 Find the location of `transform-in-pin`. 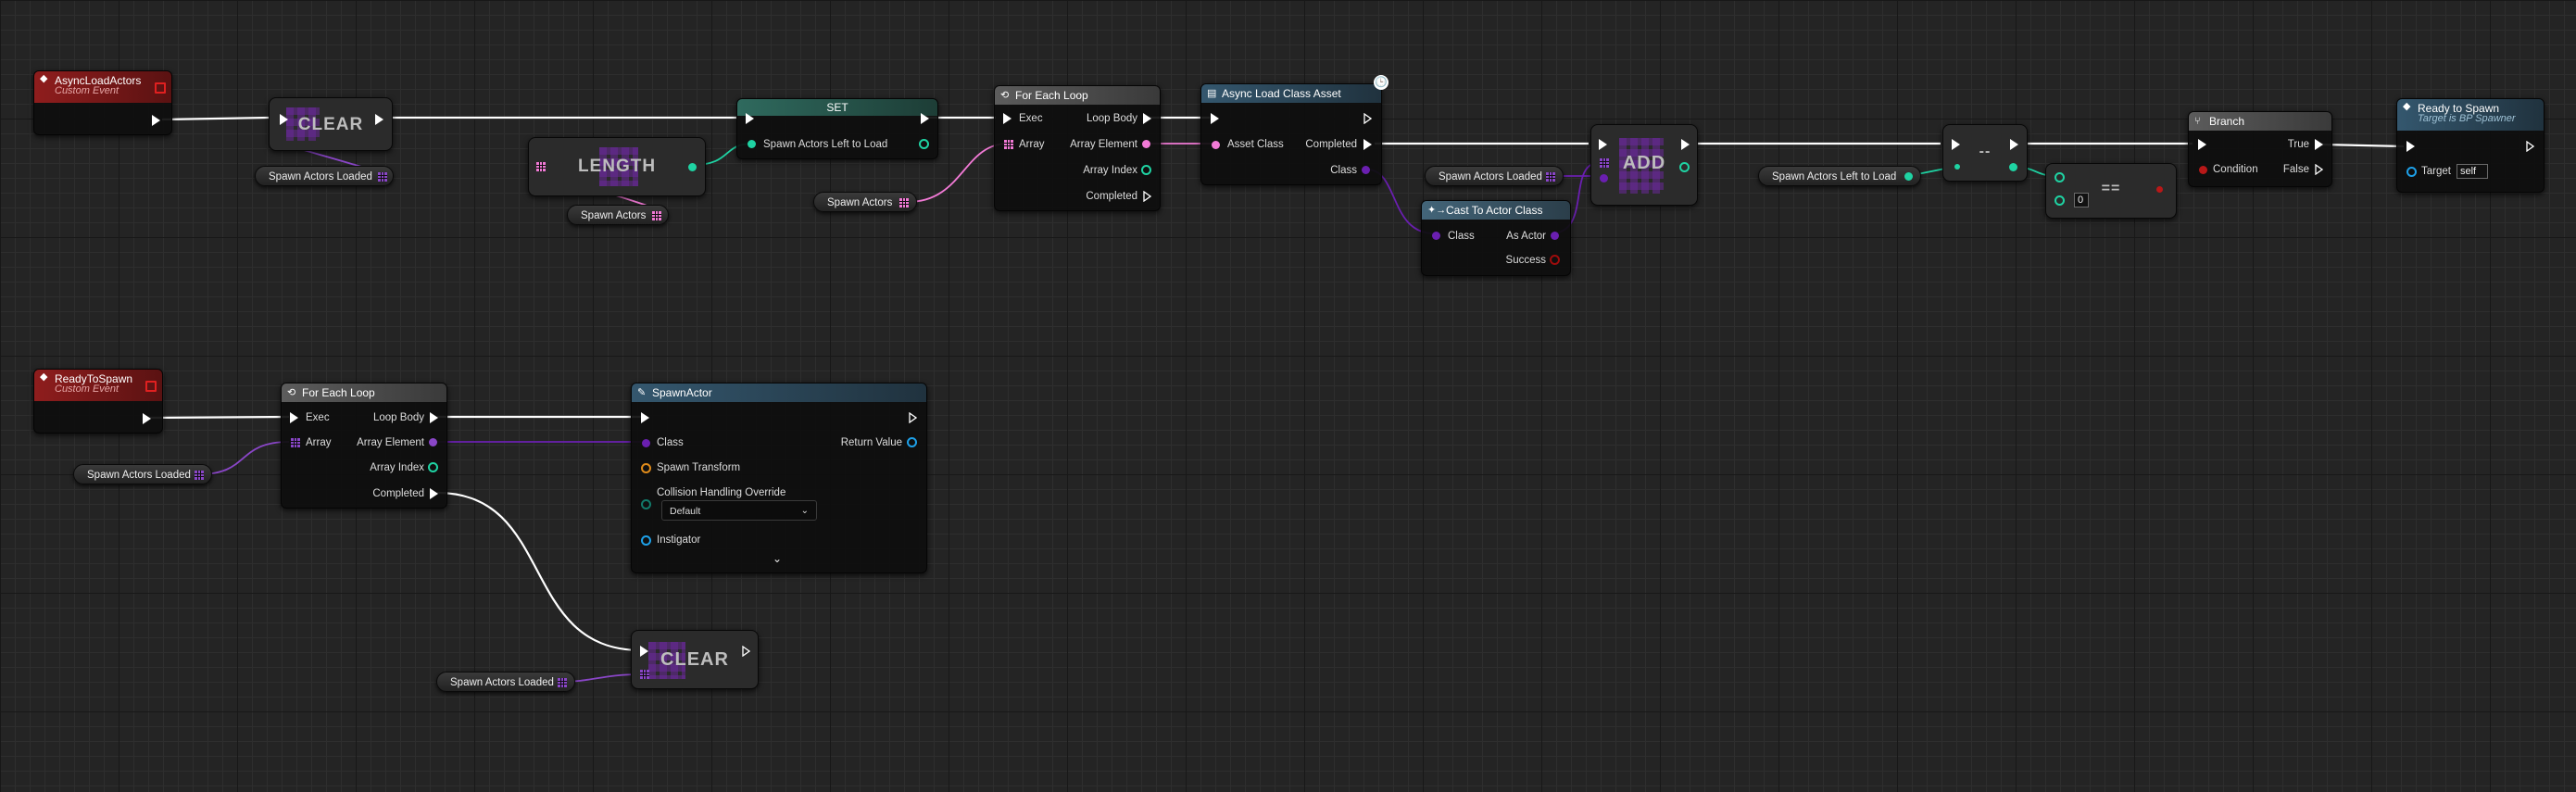

transform-in-pin is located at coordinates (646, 468).